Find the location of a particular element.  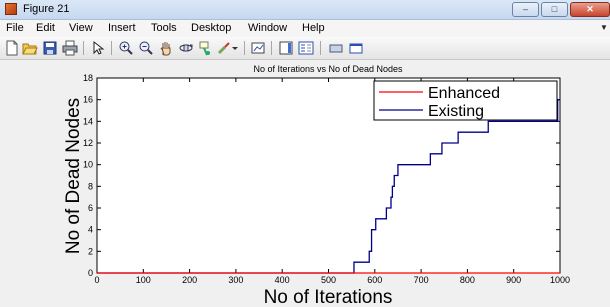

x-tick-label: 200 is located at coordinates (189, 280).